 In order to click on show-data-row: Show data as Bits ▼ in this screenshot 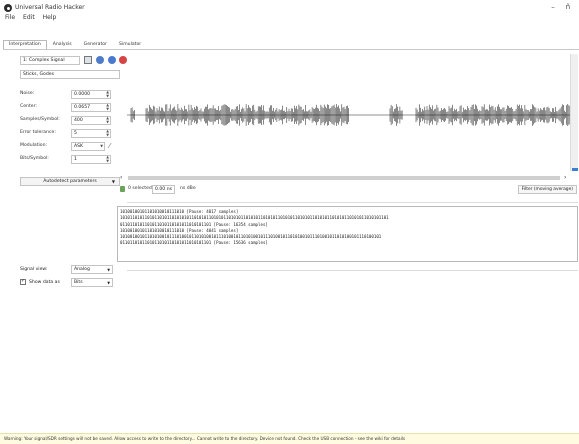, I will do `click(70, 283)`.